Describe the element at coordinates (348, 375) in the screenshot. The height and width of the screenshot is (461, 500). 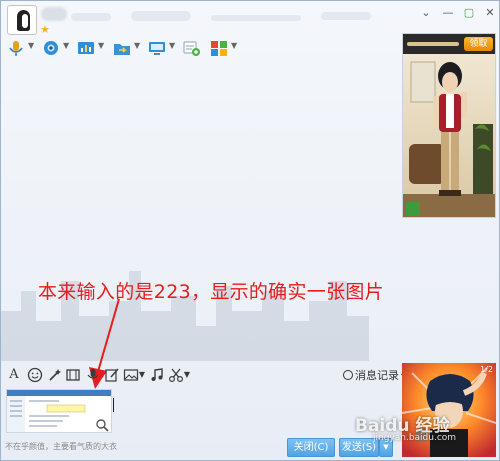
I see `clock-icon` at that location.